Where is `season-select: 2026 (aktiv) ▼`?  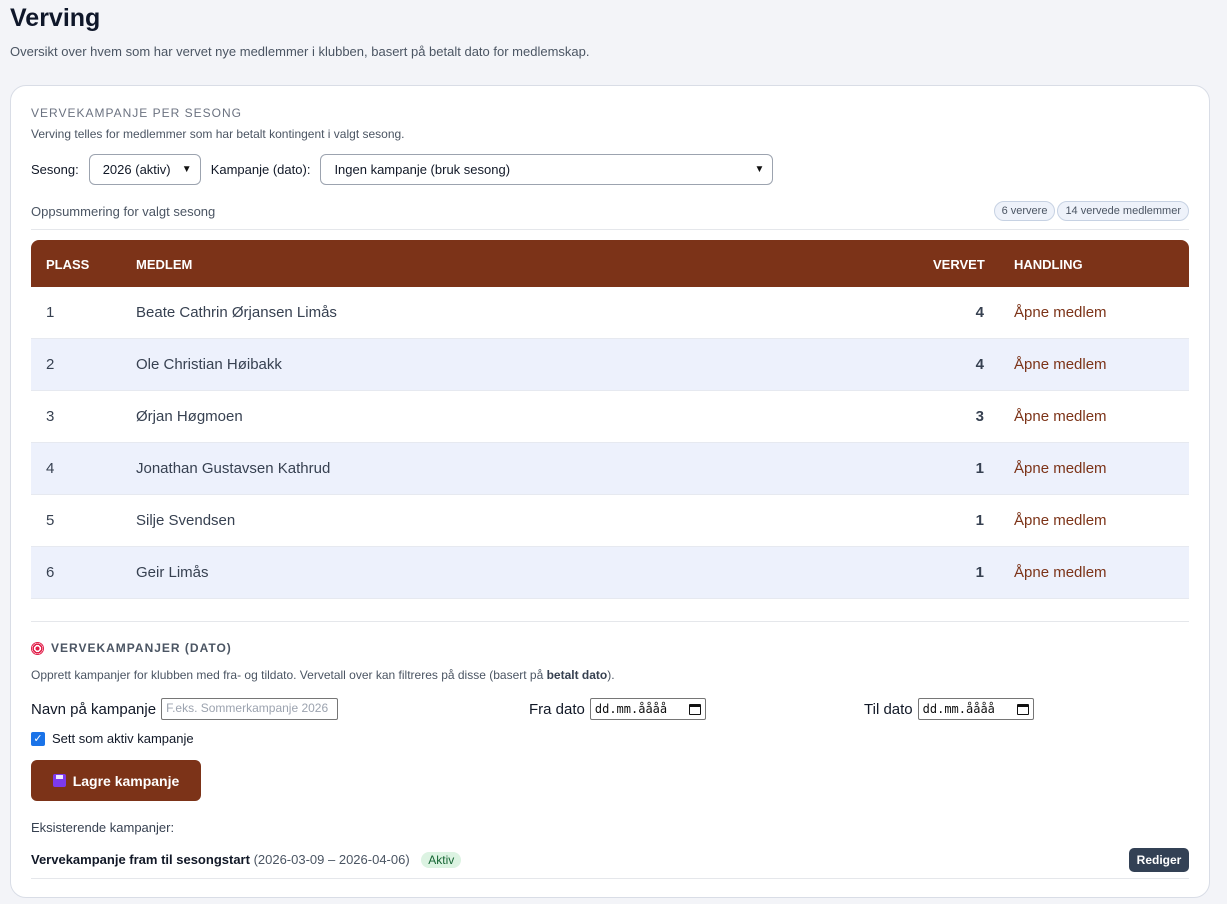
season-select: 2026 (aktiv) ▼ is located at coordinates (144, 169).